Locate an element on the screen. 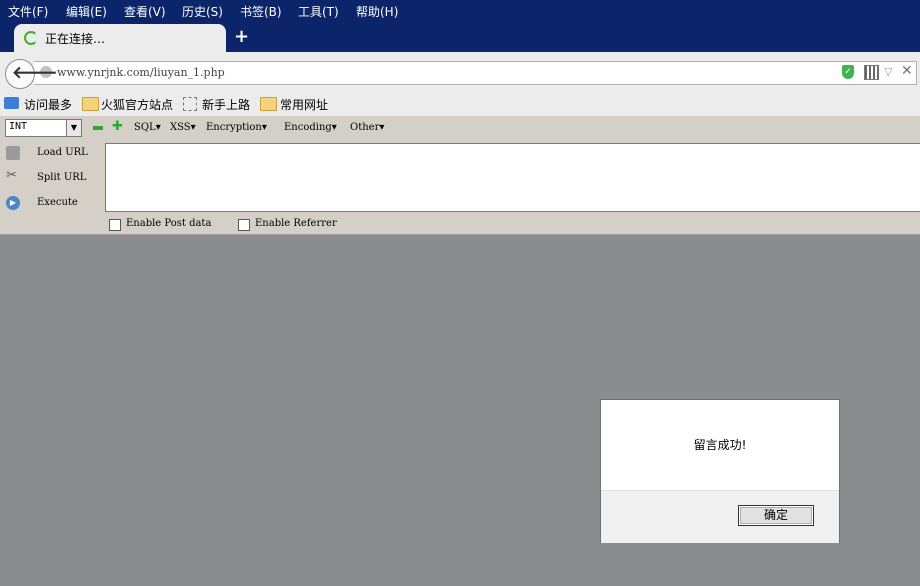 Image resolution: width=920 pixels, height=586 pixels. menu-xss: XSS▾ is located at coordinates (183, 127).